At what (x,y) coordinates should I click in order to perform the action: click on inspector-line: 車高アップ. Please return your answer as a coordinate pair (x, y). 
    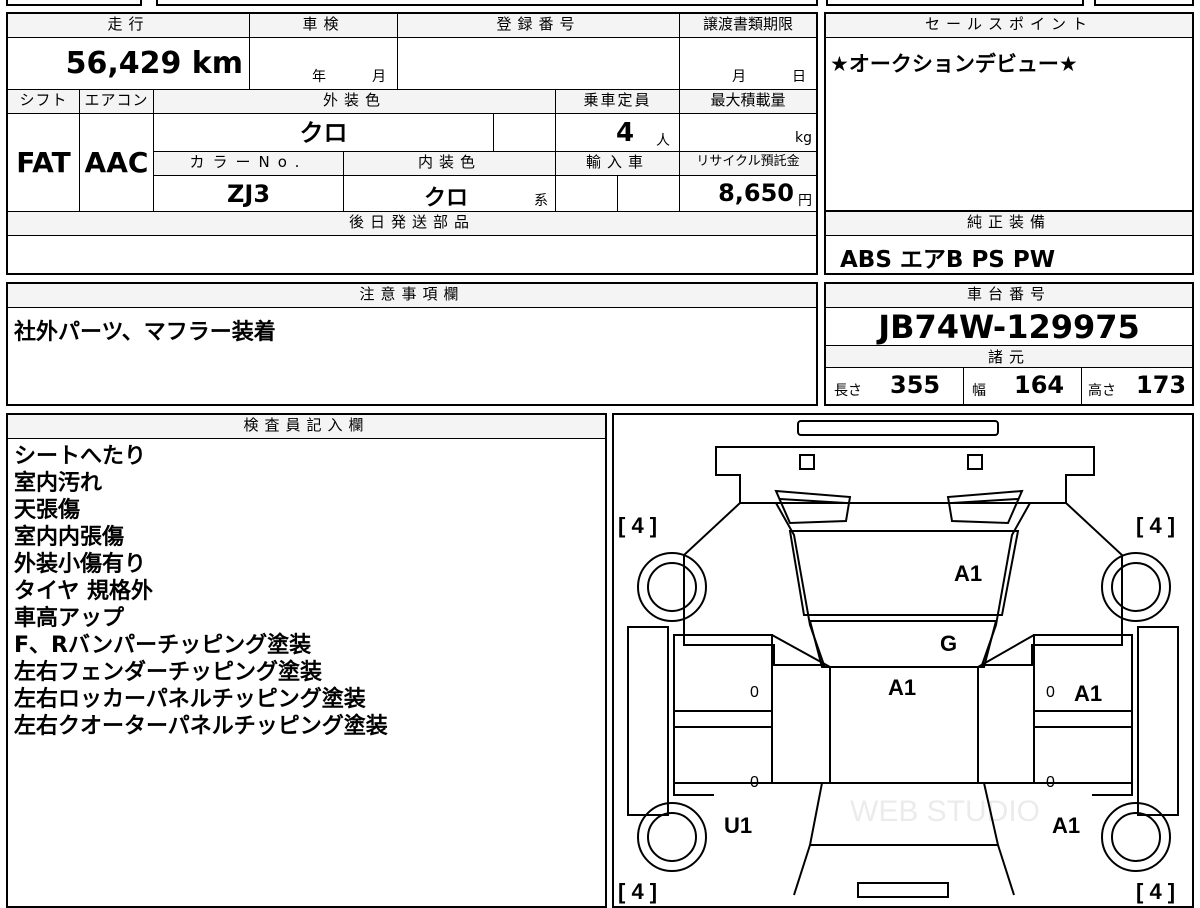
    Looking at the image, I should click on (69, 618).